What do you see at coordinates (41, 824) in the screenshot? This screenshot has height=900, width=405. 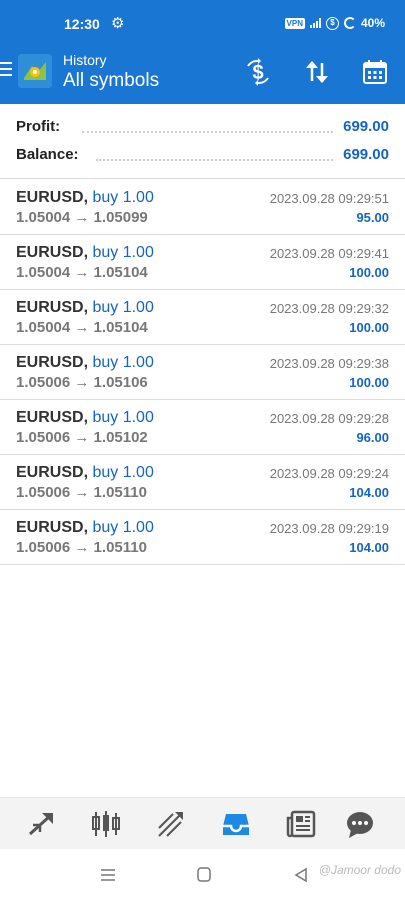 I see `quotes-icon` at bounding box center [41, 824].